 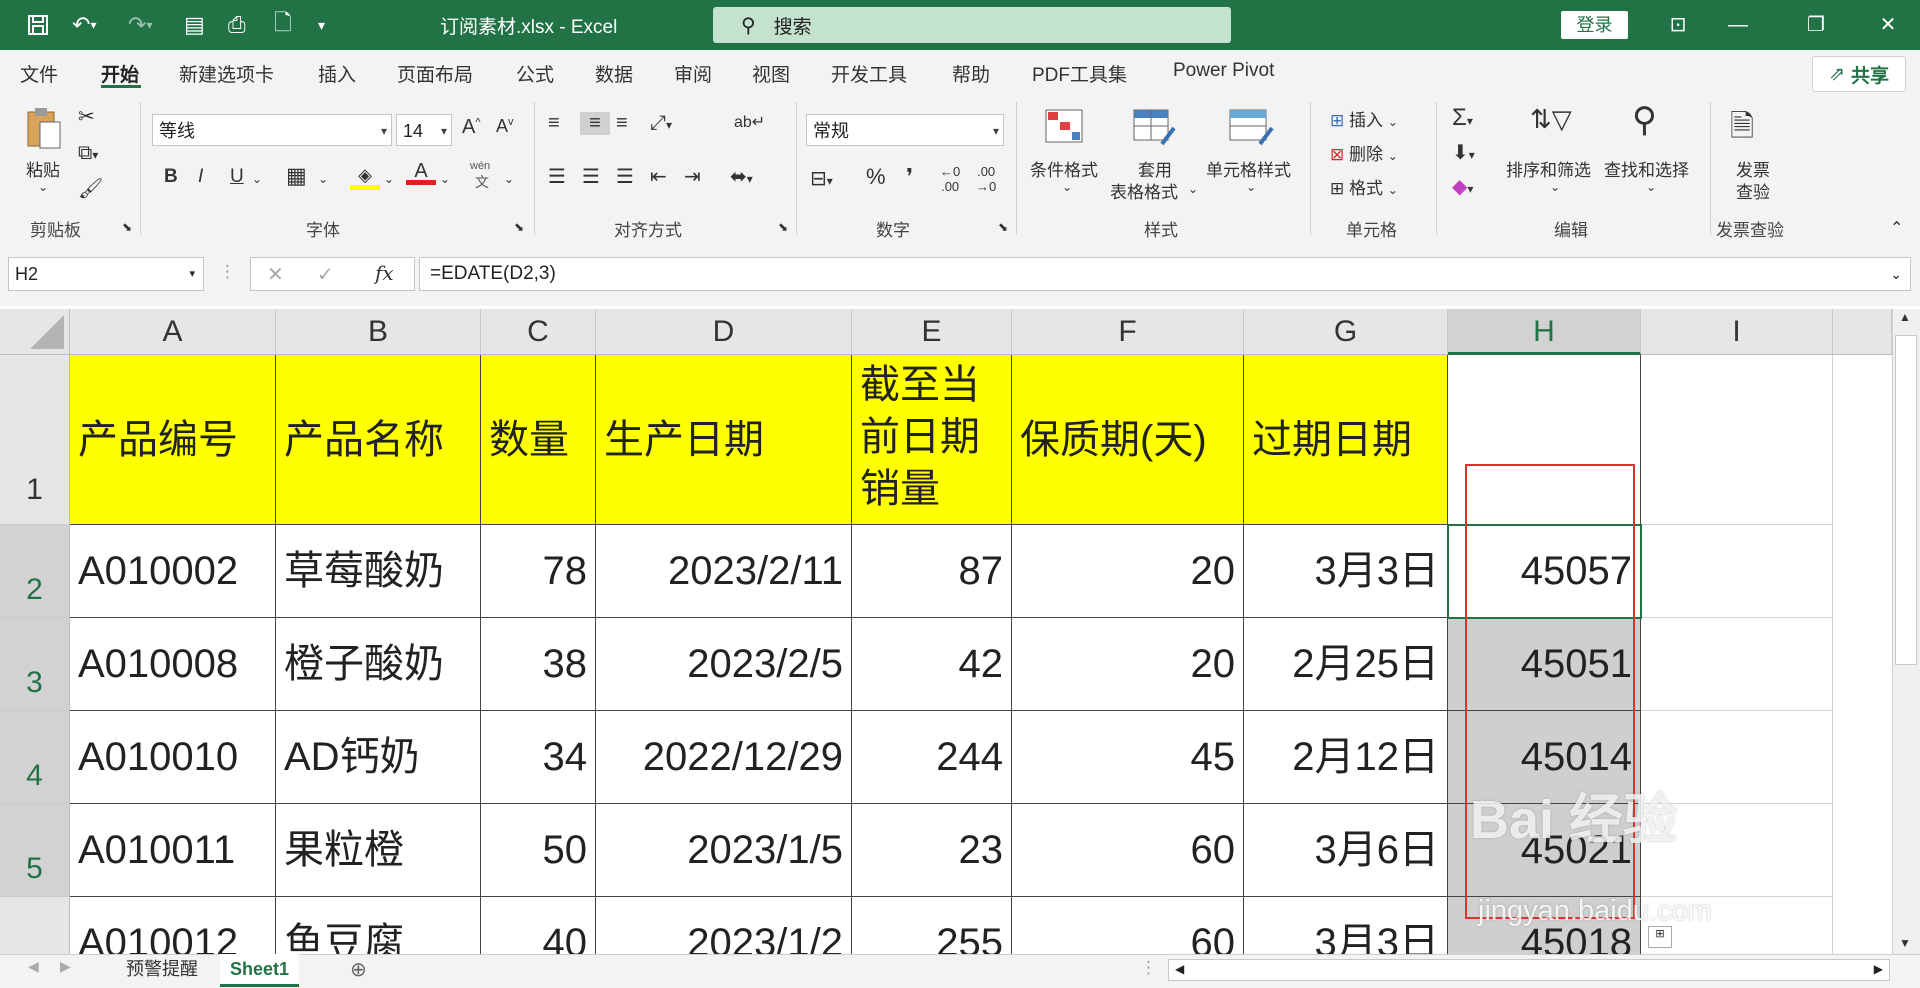 I want to click on column-header-h: H, so click(x=1544, y=332).